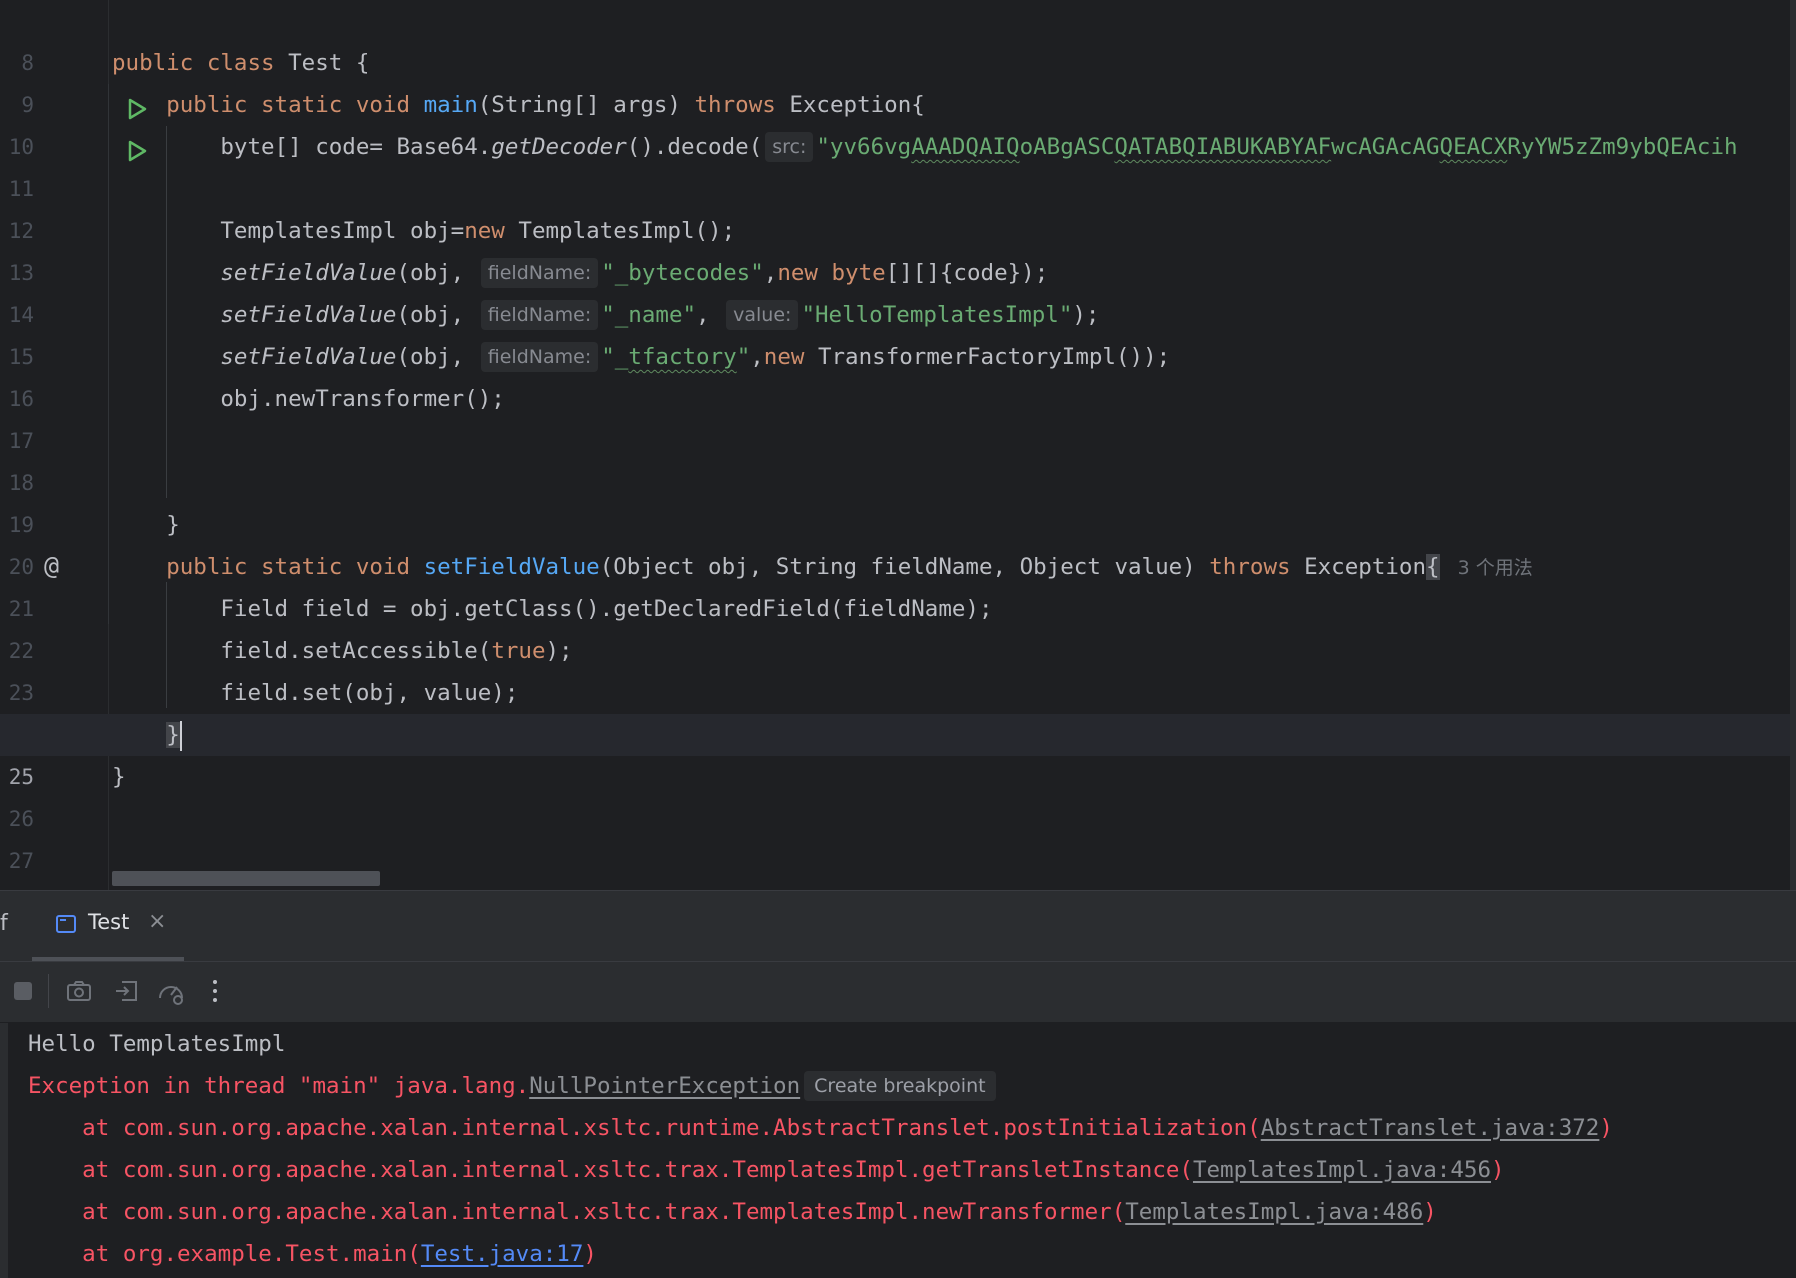  Describe the element at coordinates (157, 921) in the screenshot. I see `close-icon: ×` at that location.